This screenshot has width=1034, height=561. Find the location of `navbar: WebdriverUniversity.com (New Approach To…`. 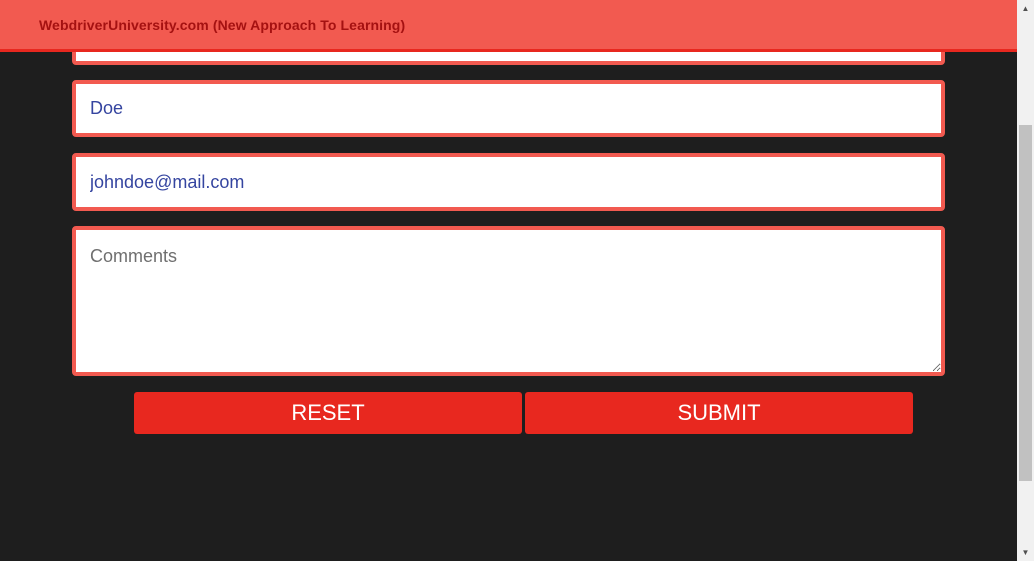

navbar: WebdriverUniversity.com (New Approach To… is located at coordinates (508, 26).